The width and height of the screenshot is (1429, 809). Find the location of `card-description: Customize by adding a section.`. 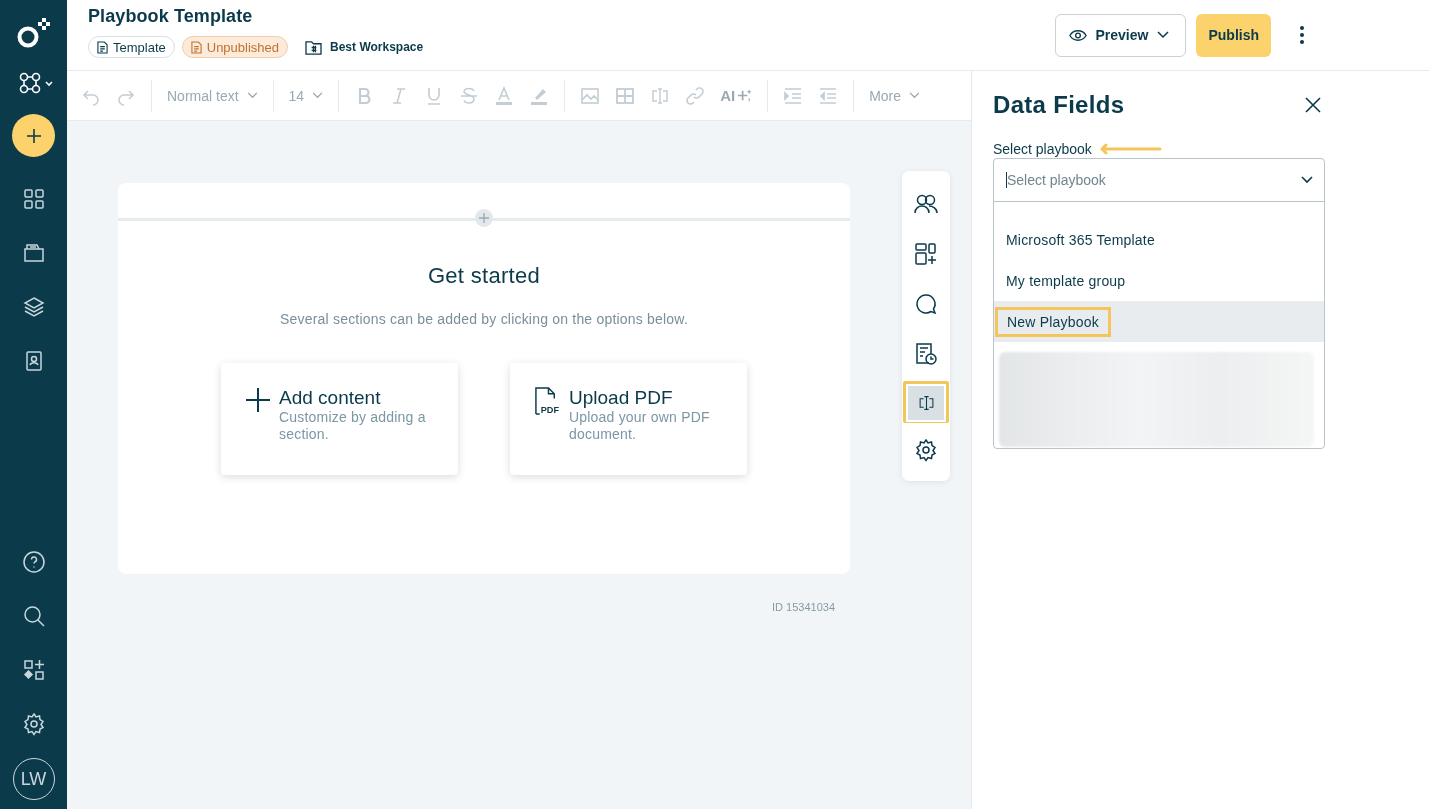

card-description: Customize by adding a section. is located at coordinates (353, 426).